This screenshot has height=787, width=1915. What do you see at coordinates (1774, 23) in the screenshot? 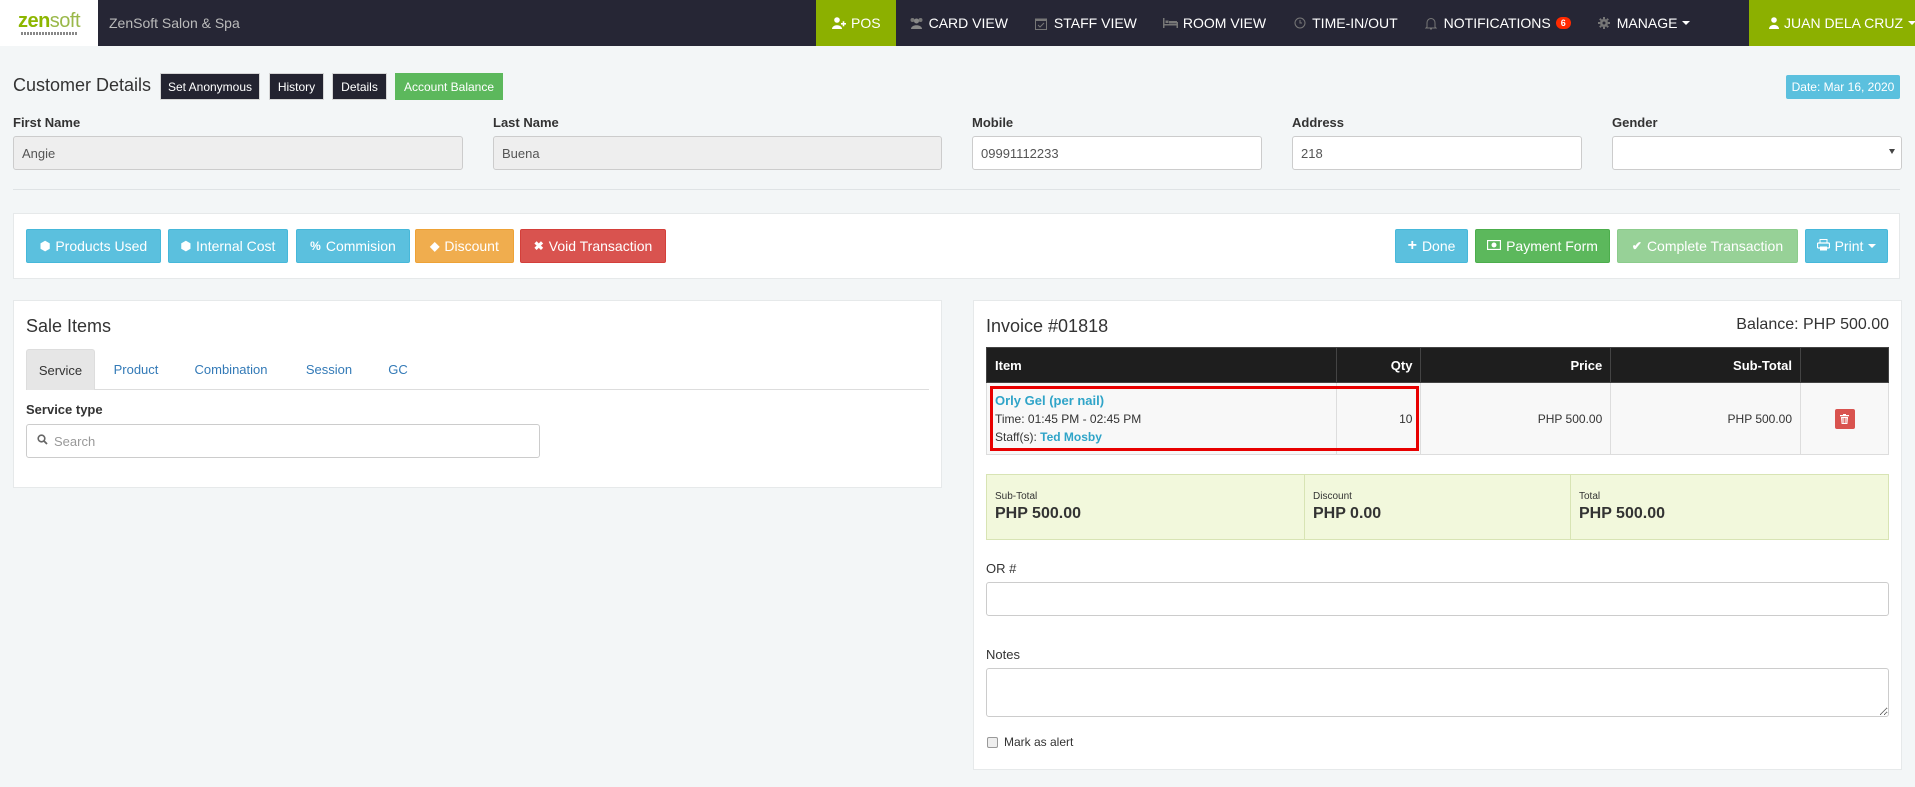
I see `user-icon` at bounding box center [1774, 23].